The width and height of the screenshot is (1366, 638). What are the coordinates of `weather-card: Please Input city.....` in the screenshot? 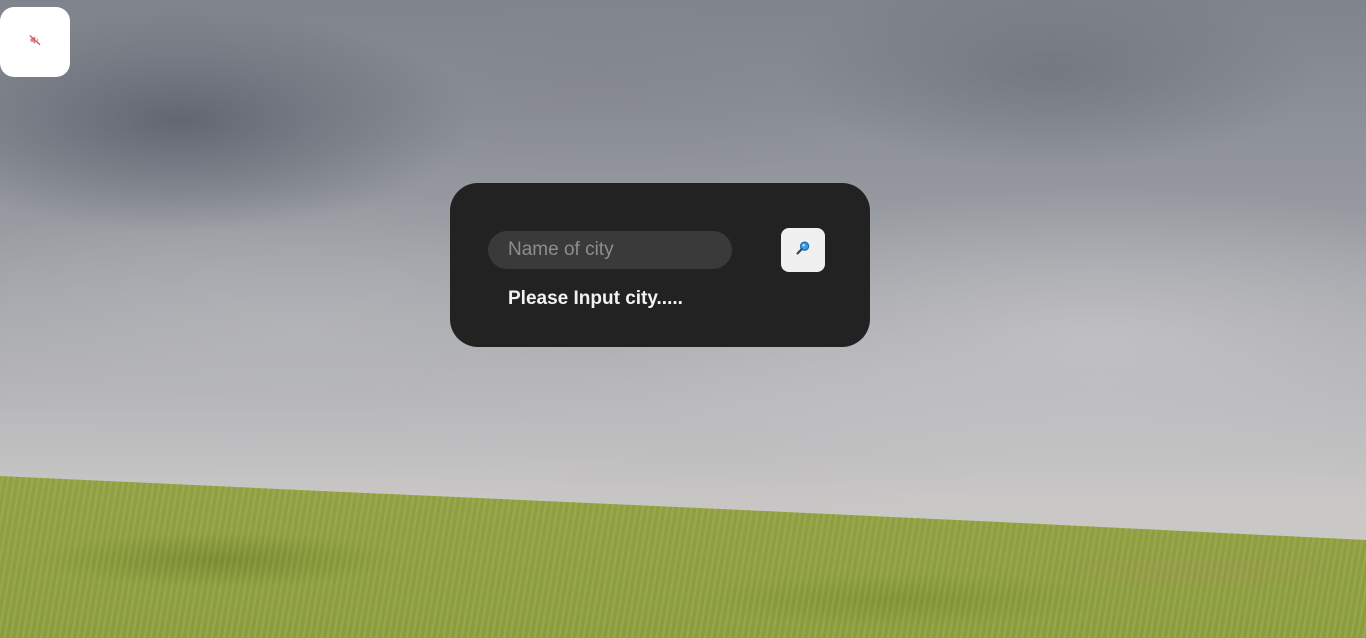 It's located at (660, 265).